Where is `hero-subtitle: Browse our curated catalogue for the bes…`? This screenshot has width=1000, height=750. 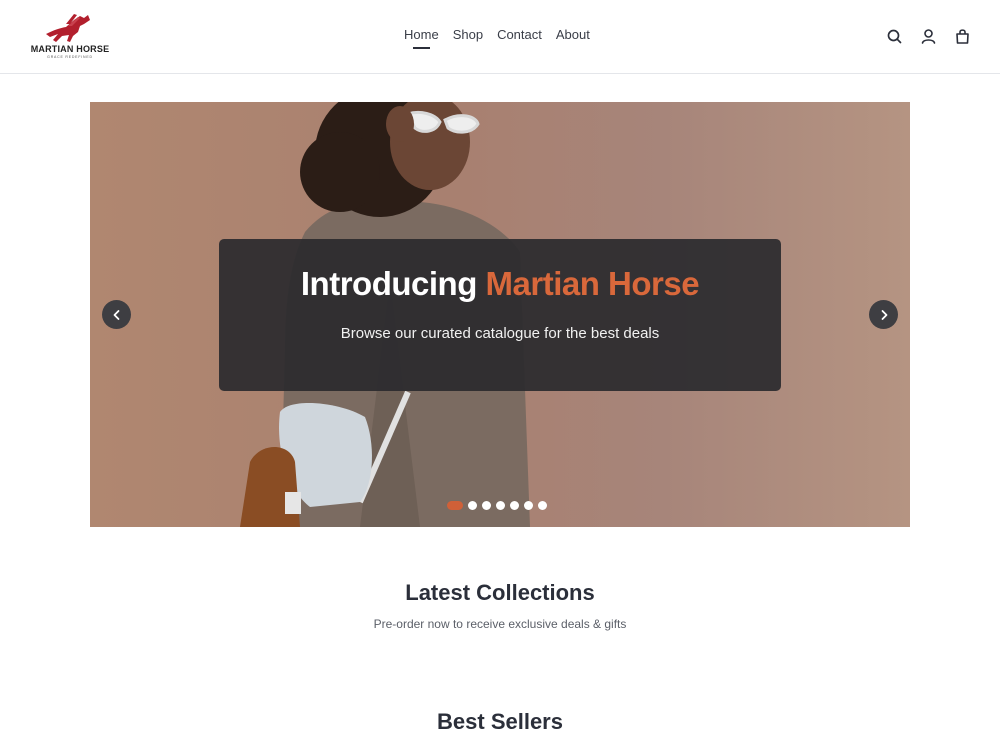 hero-subtitle: Browse our curated catalogue for the bes… is located at coordinates (500, 333).